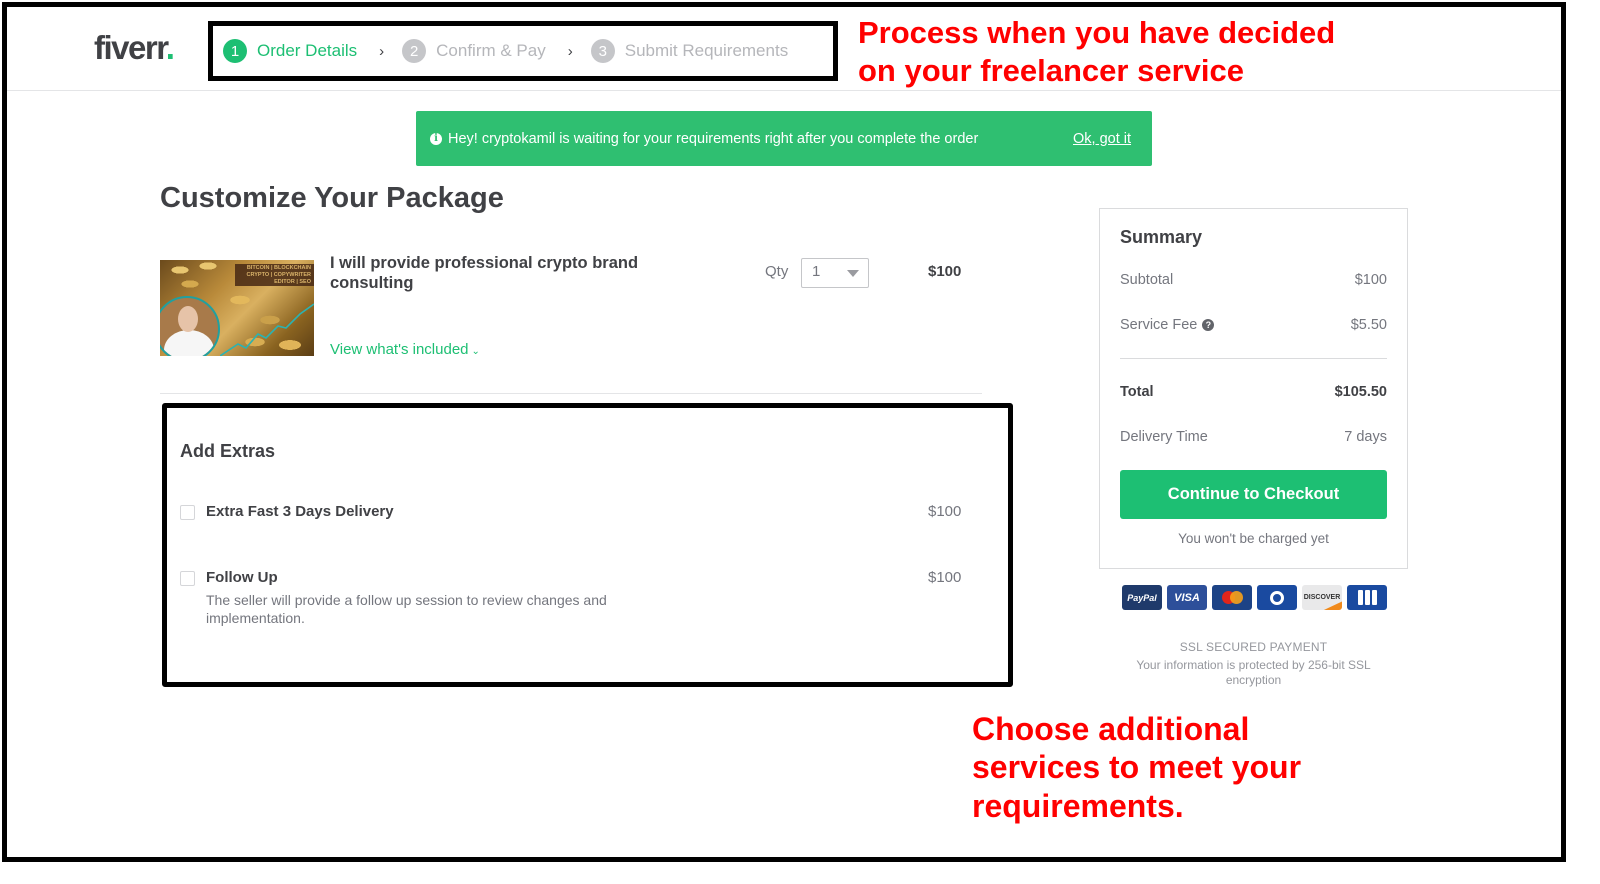 Image resolution: width=1600 pixels, height=884 pixels. Describe the element at coordinates (235, 51) in the screenshot. I see `step-number-badge: 1` at that location.